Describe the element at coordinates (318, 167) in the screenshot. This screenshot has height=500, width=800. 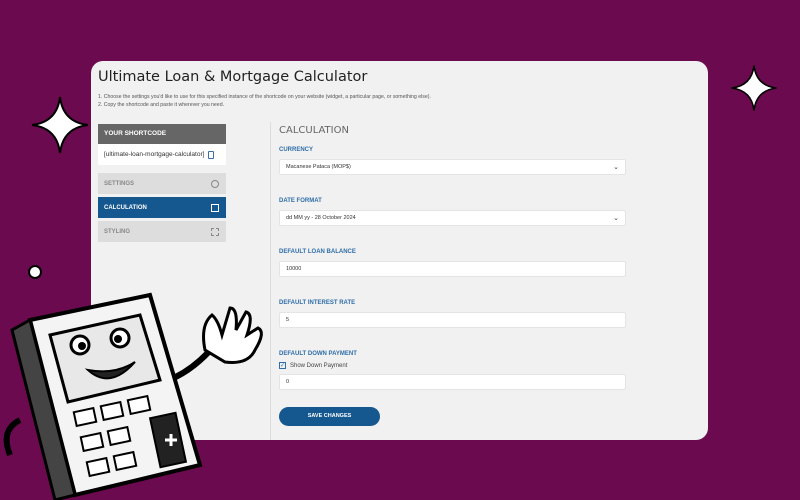
I see `currency-value: Macanese Pataca (MOP$)` at that location.